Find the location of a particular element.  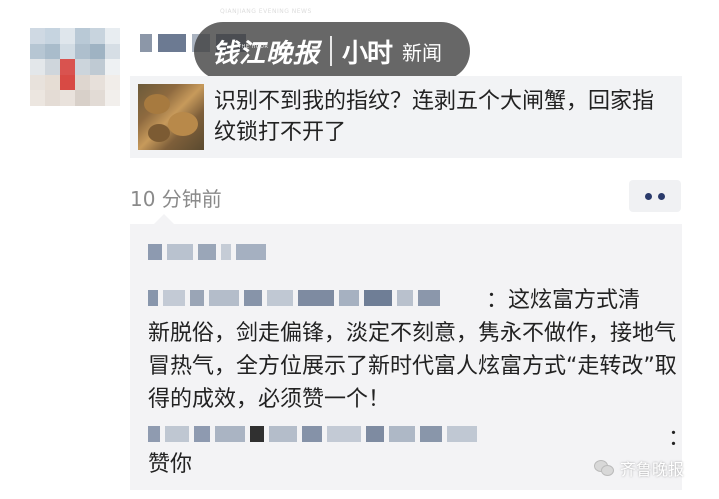

post-time: 10 分钟前 is located at coordinates (176, 199).